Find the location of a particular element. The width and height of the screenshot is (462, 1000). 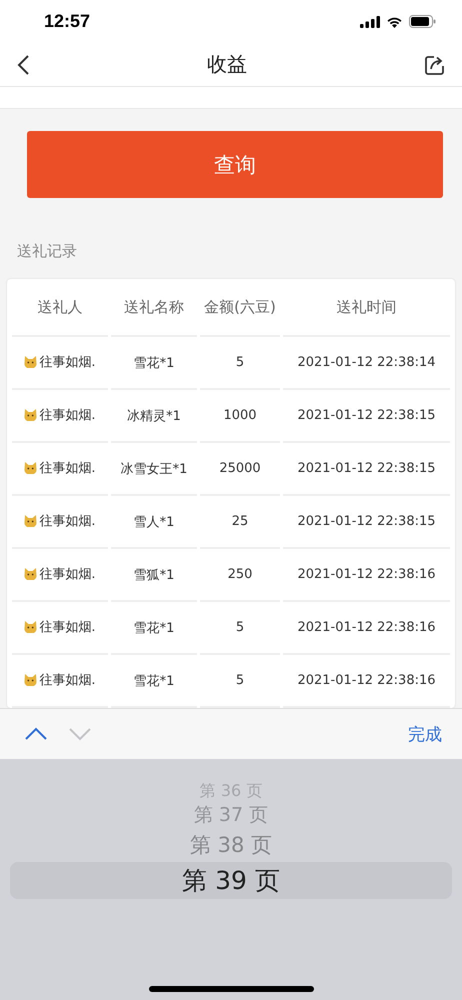

column-header: 送礼人 is located at coordinates (60, 308).